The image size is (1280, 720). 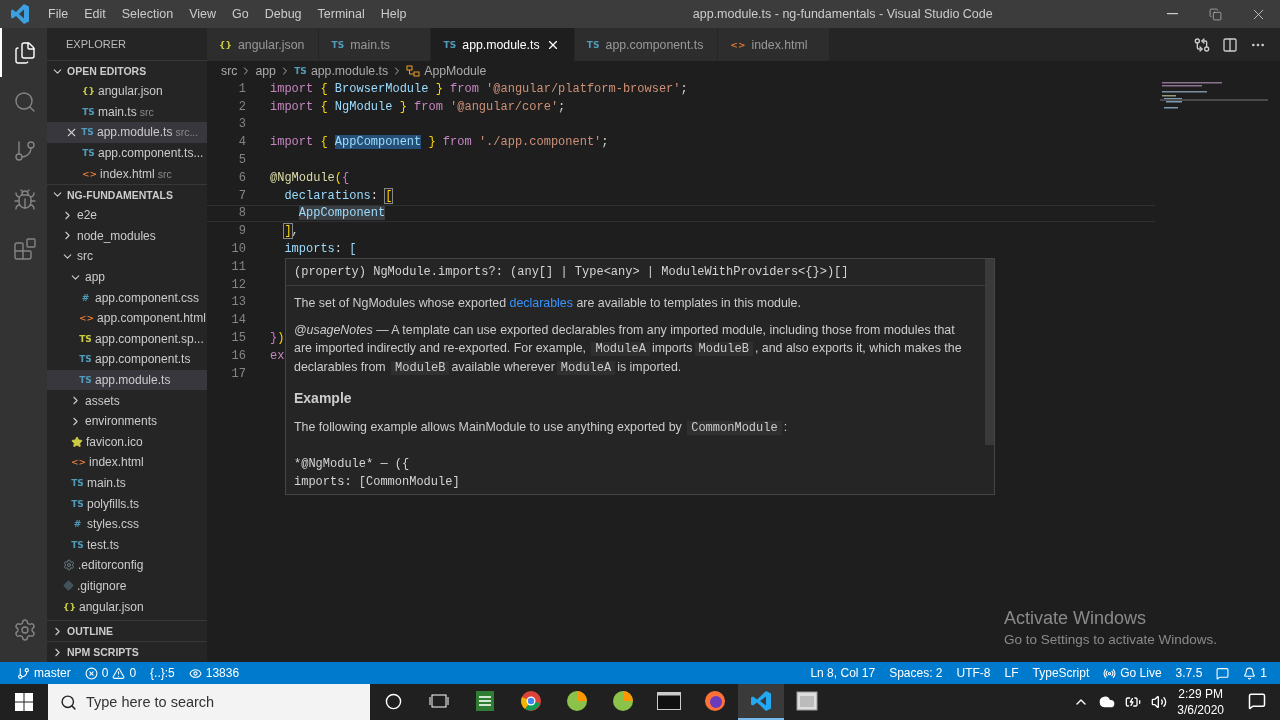 I want to click on line-number: 16, so click(x=238, y=355).